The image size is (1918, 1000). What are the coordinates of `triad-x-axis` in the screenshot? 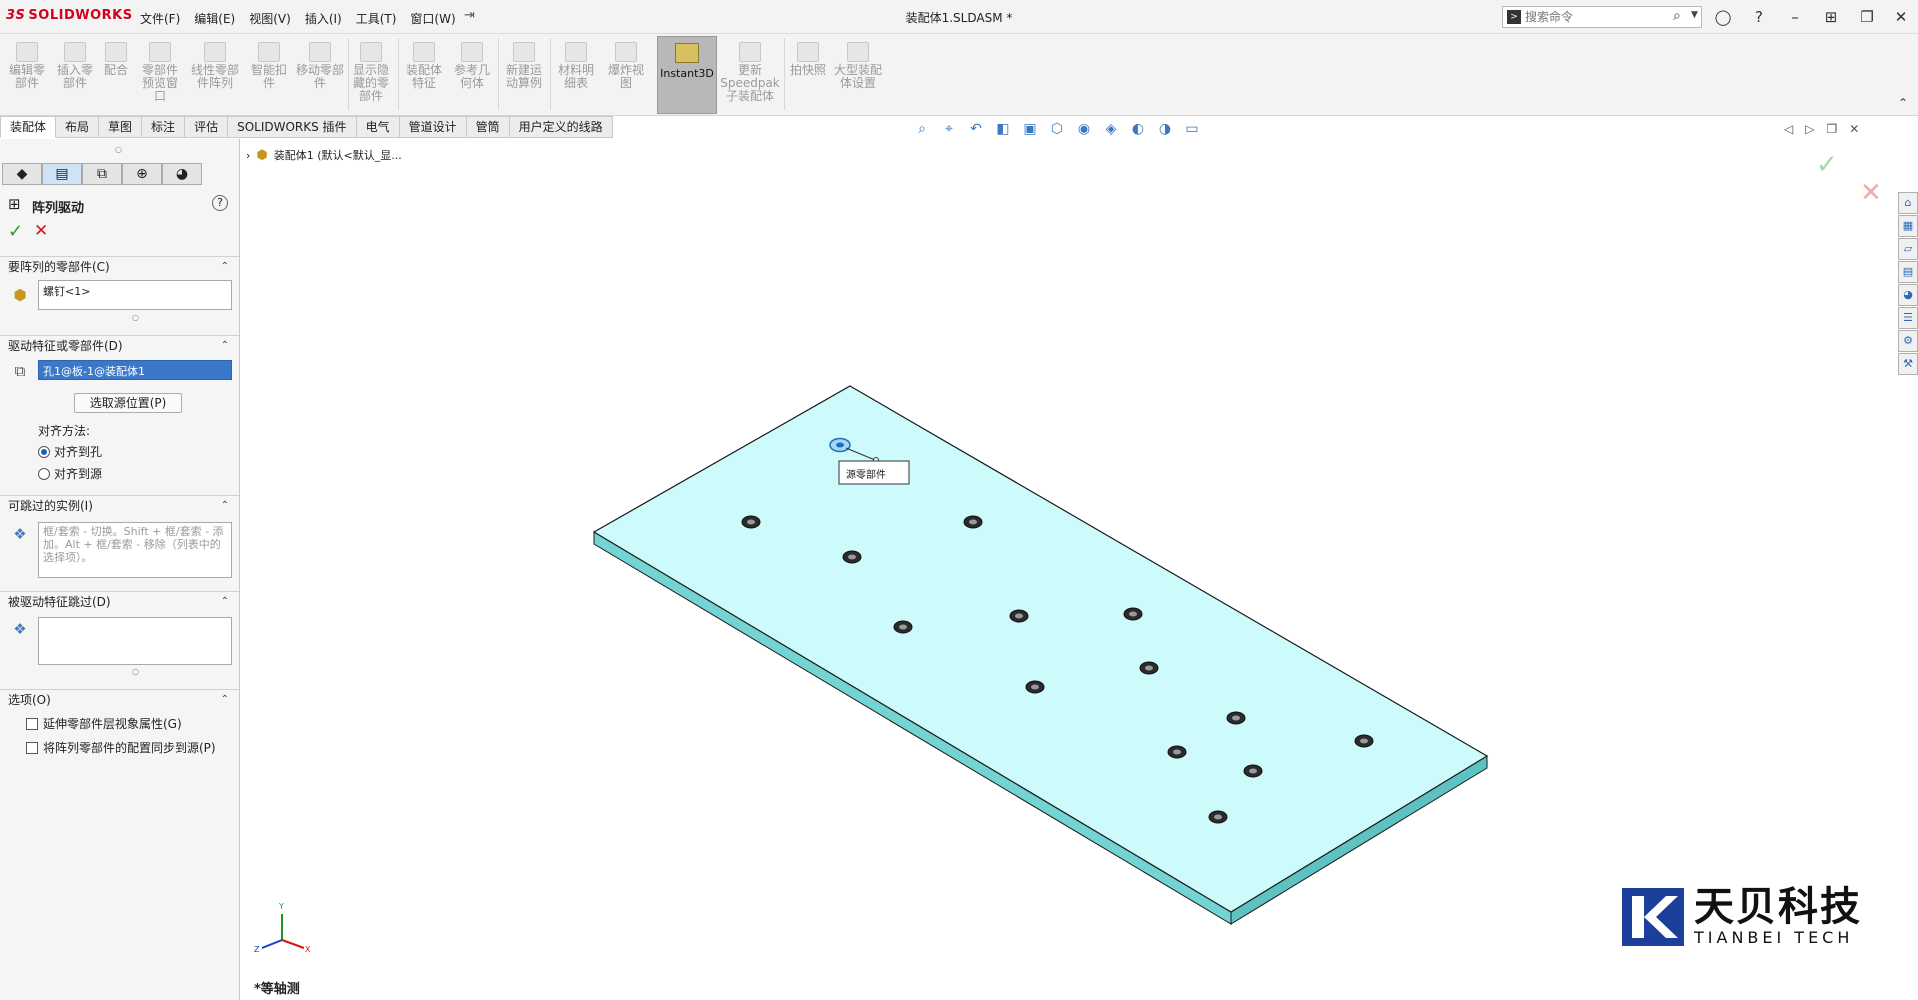 It's located at (293, 944).